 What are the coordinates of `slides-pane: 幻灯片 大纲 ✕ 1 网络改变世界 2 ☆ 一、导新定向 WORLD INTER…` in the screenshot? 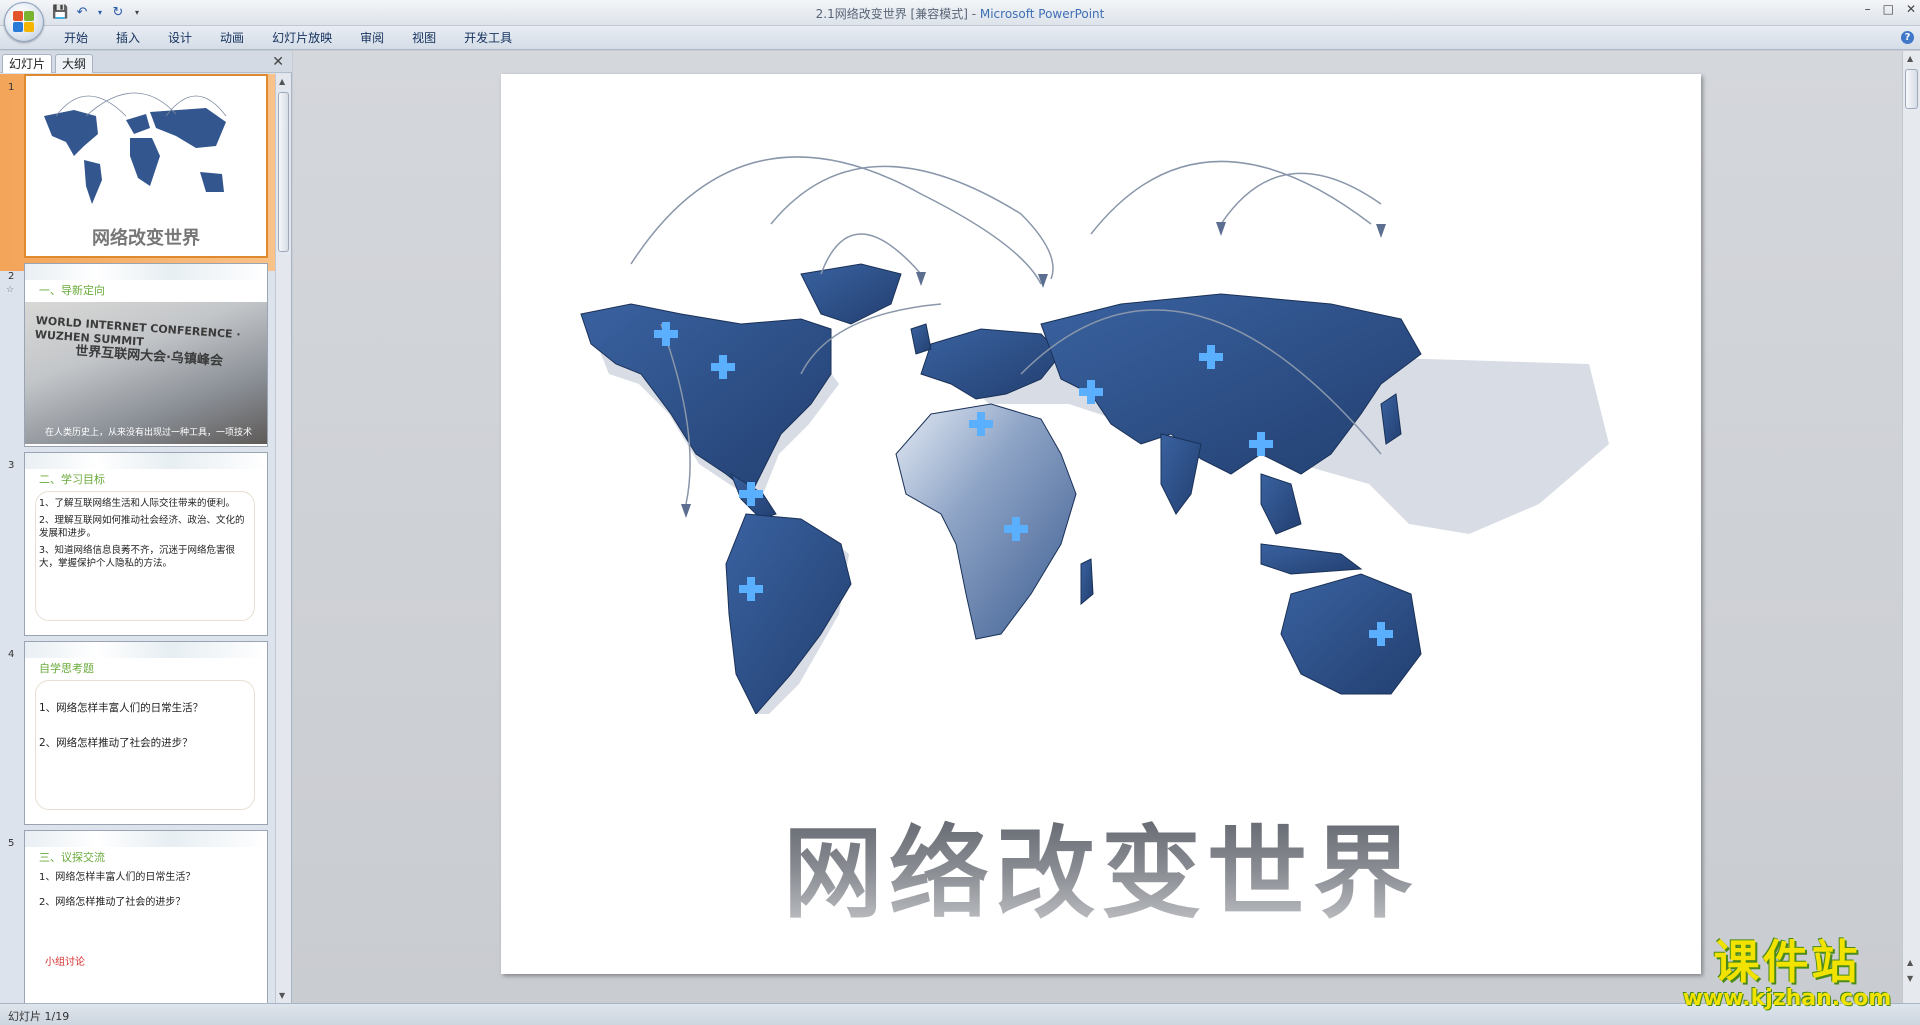 It's located at (146, 527).